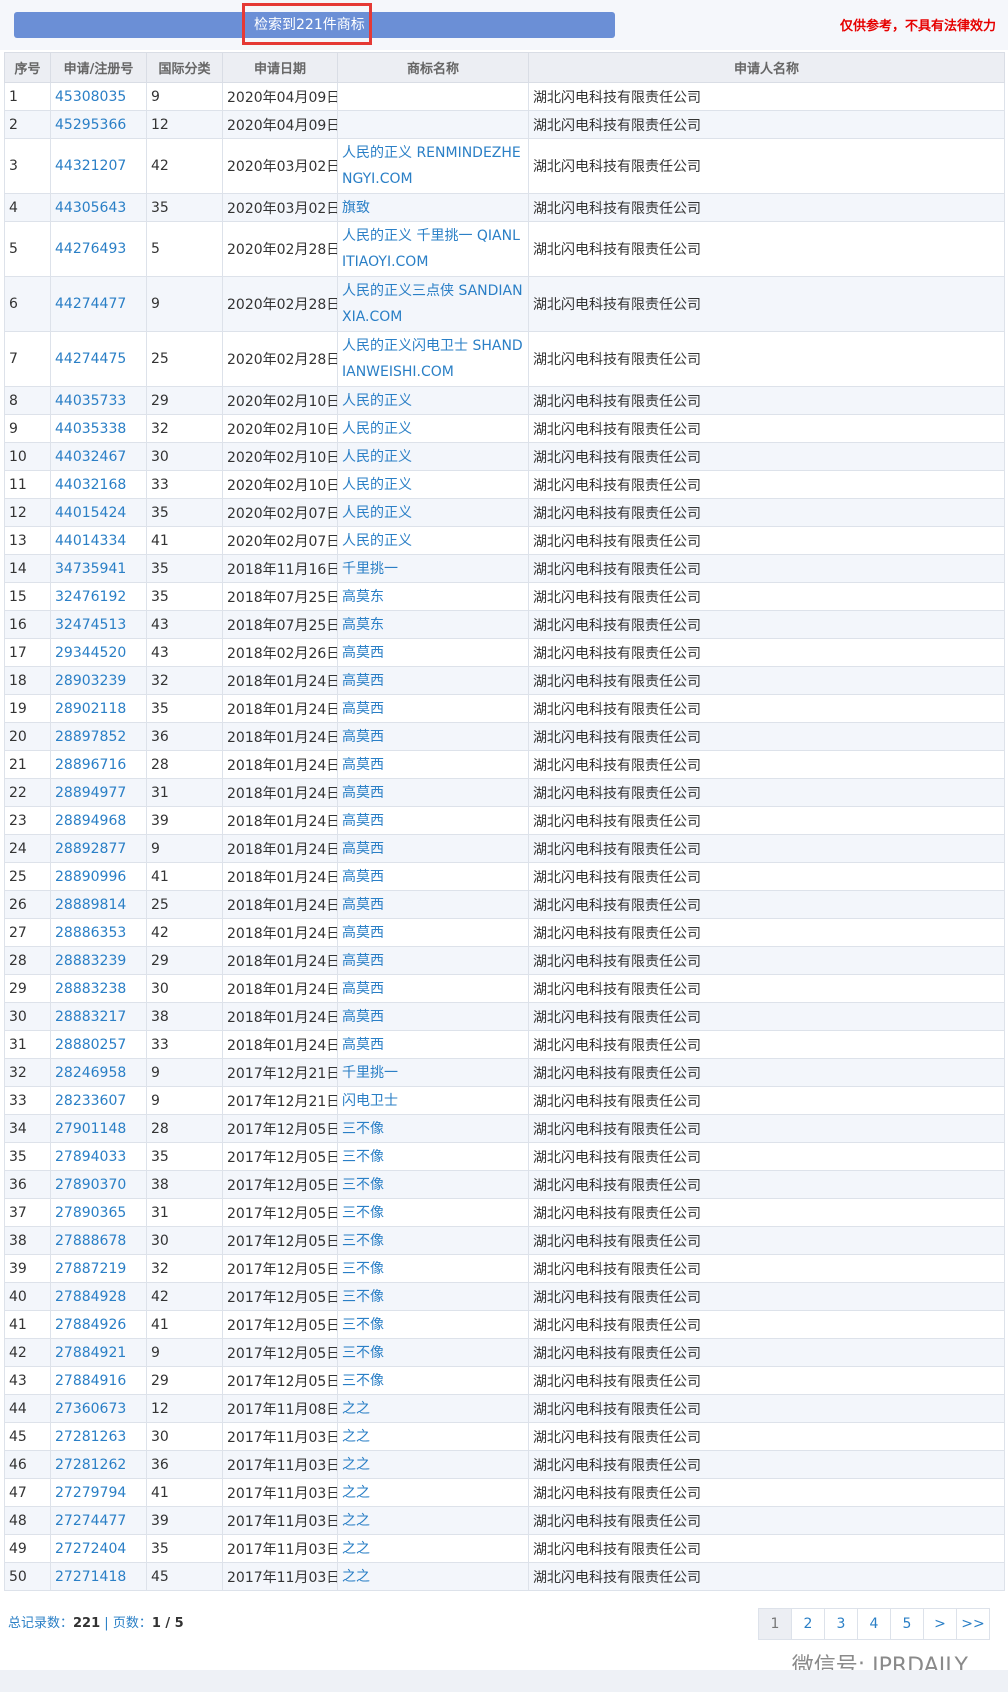 This screenshot has width=1008, height=1692. What do you see at coordinates (98, 708) in the screenshot?
I see `cell-reg-number: 28902118` at bounding box center [98, 708].